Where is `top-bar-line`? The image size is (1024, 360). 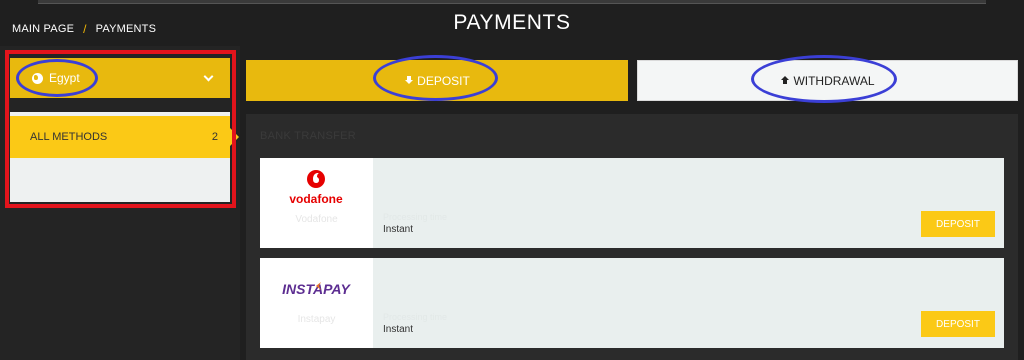
top-bar-line is located at coordinates (512, 2).